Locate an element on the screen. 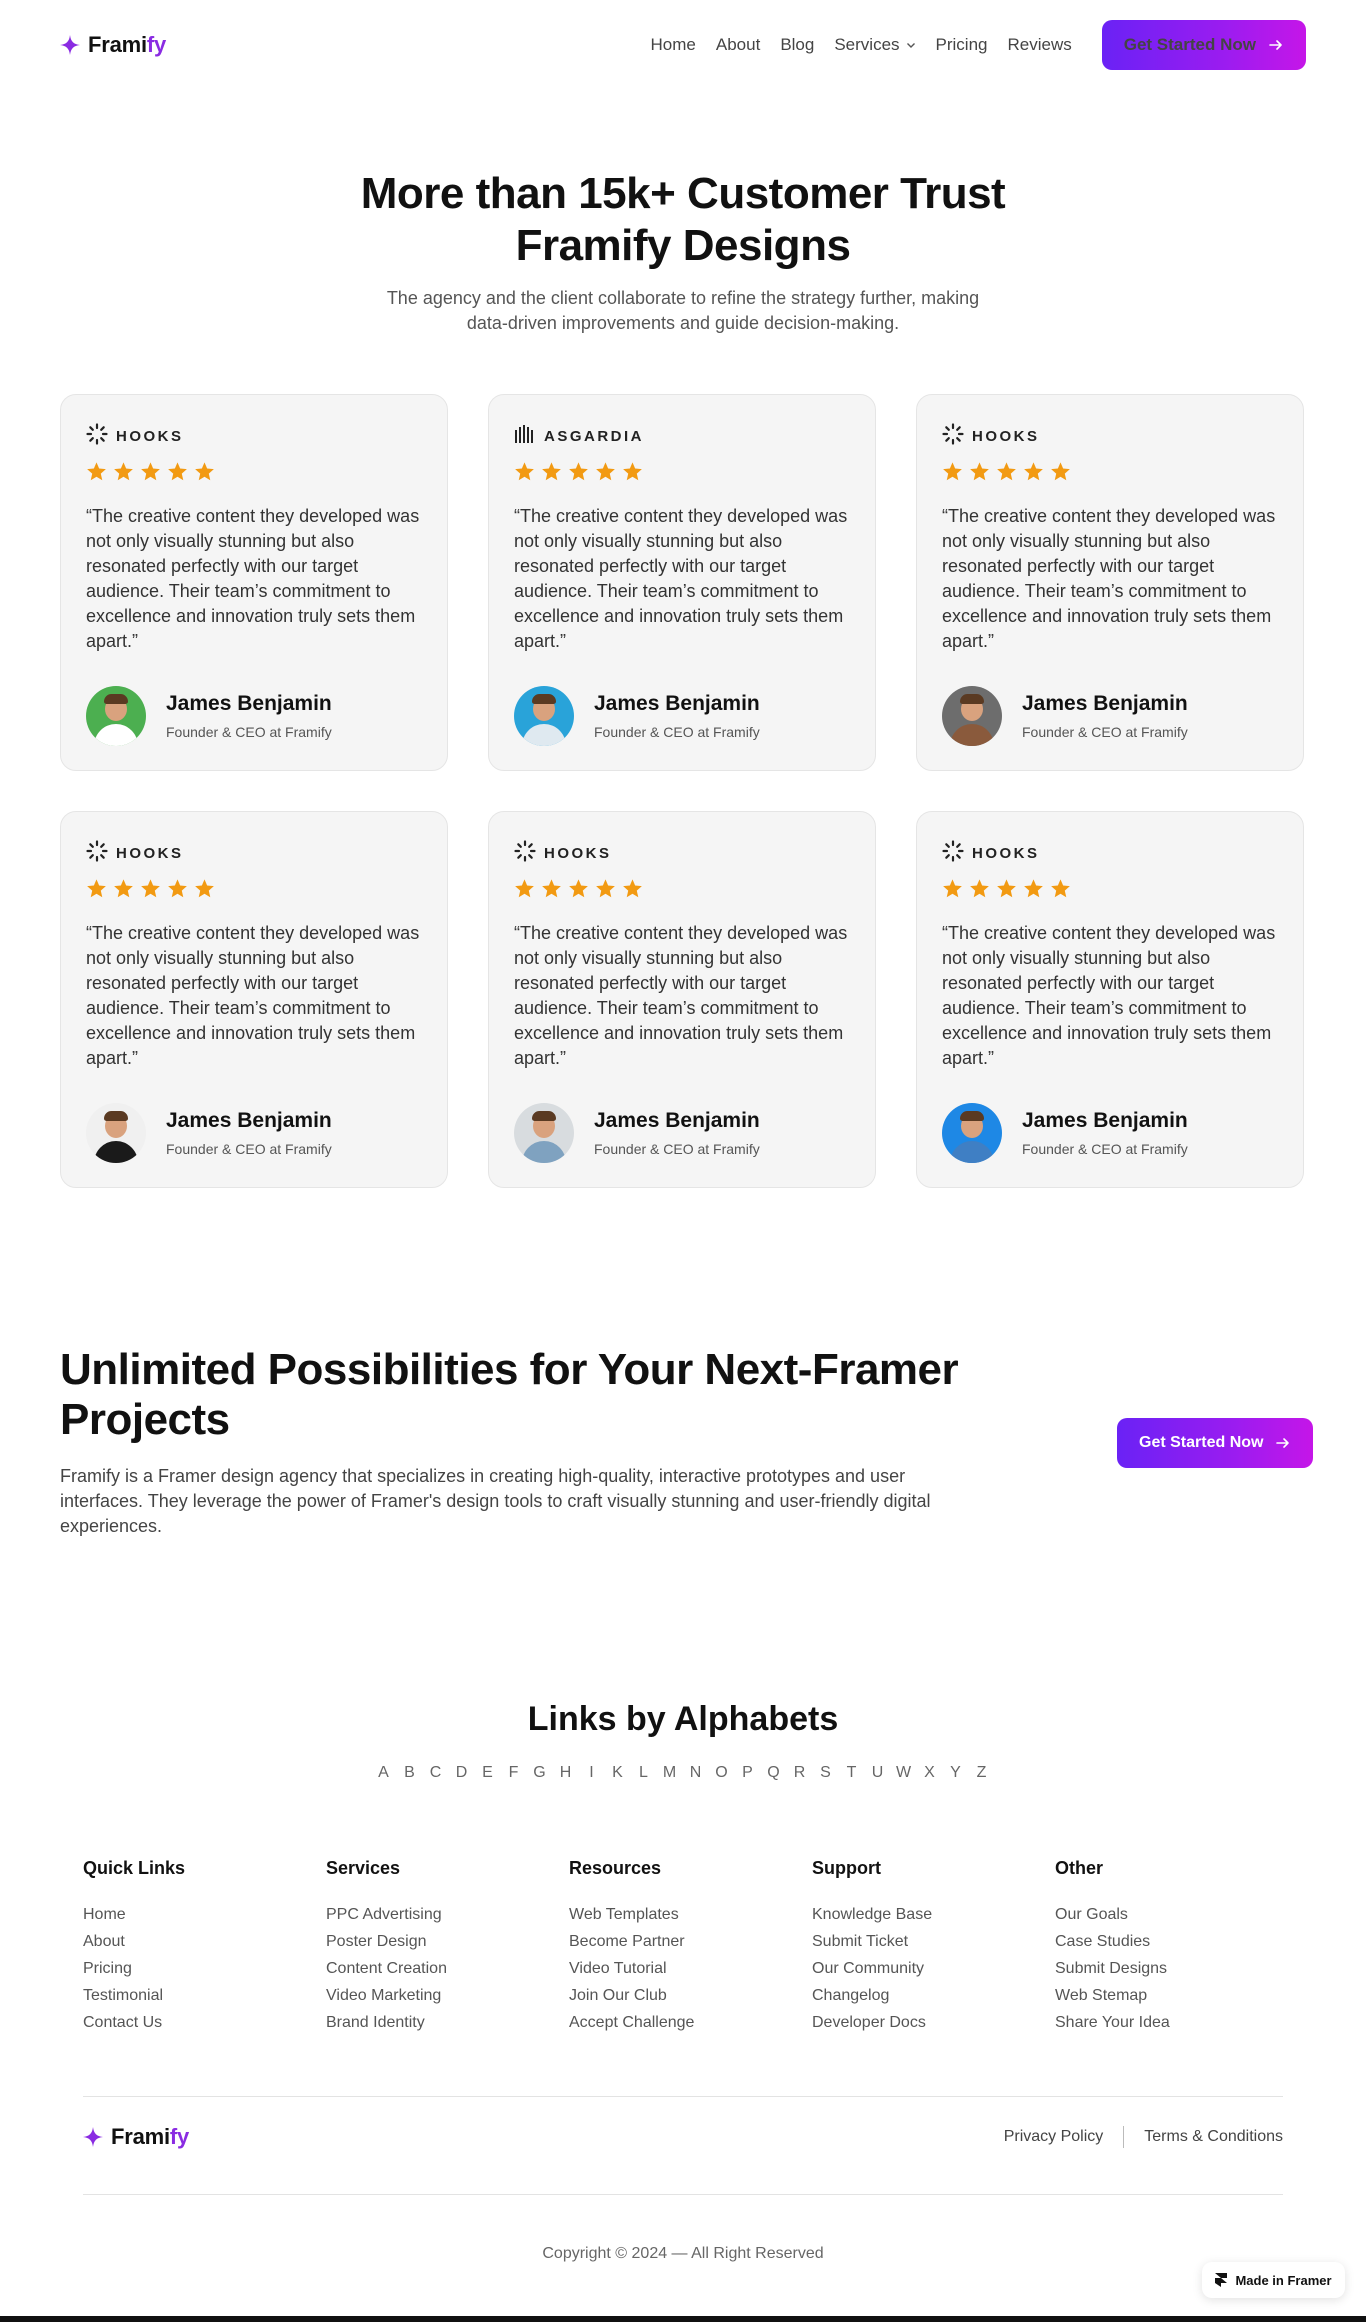 Image resolution: width=1366 pixels, height=2322 pixels. brand-name: ASGARDIA is located at coordinates (594, 436).